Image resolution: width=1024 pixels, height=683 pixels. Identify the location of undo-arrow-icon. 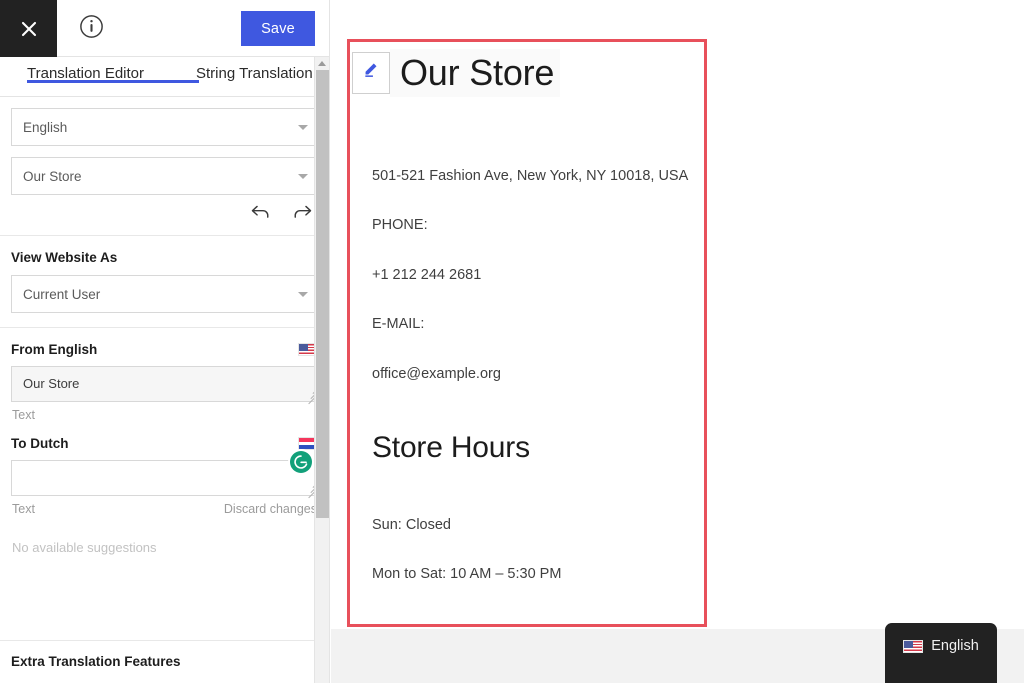
(260, 214).